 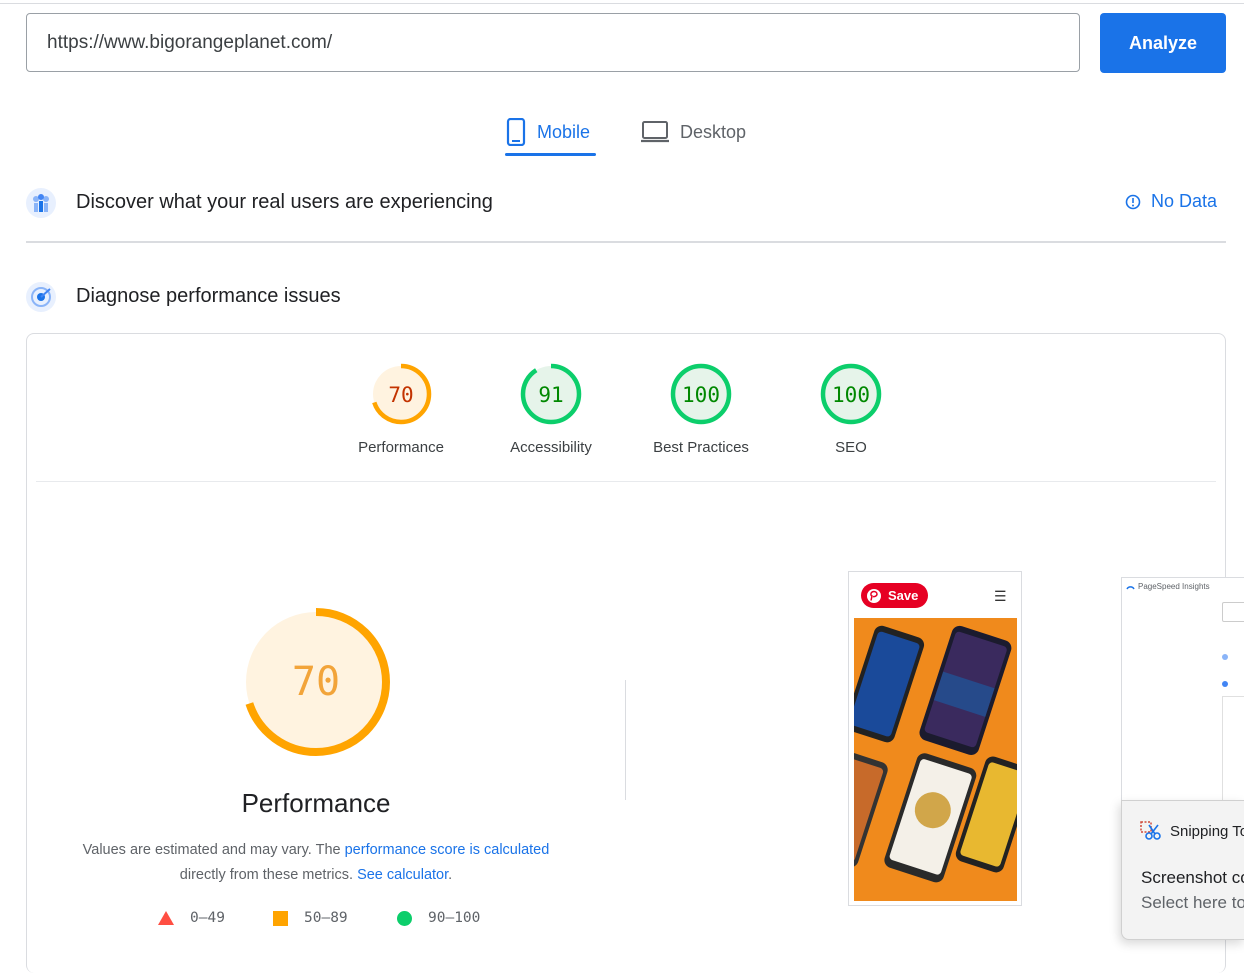 I want to click on score-gauge-best-practices: 100 Best Practices, so click(x=701, y=409).